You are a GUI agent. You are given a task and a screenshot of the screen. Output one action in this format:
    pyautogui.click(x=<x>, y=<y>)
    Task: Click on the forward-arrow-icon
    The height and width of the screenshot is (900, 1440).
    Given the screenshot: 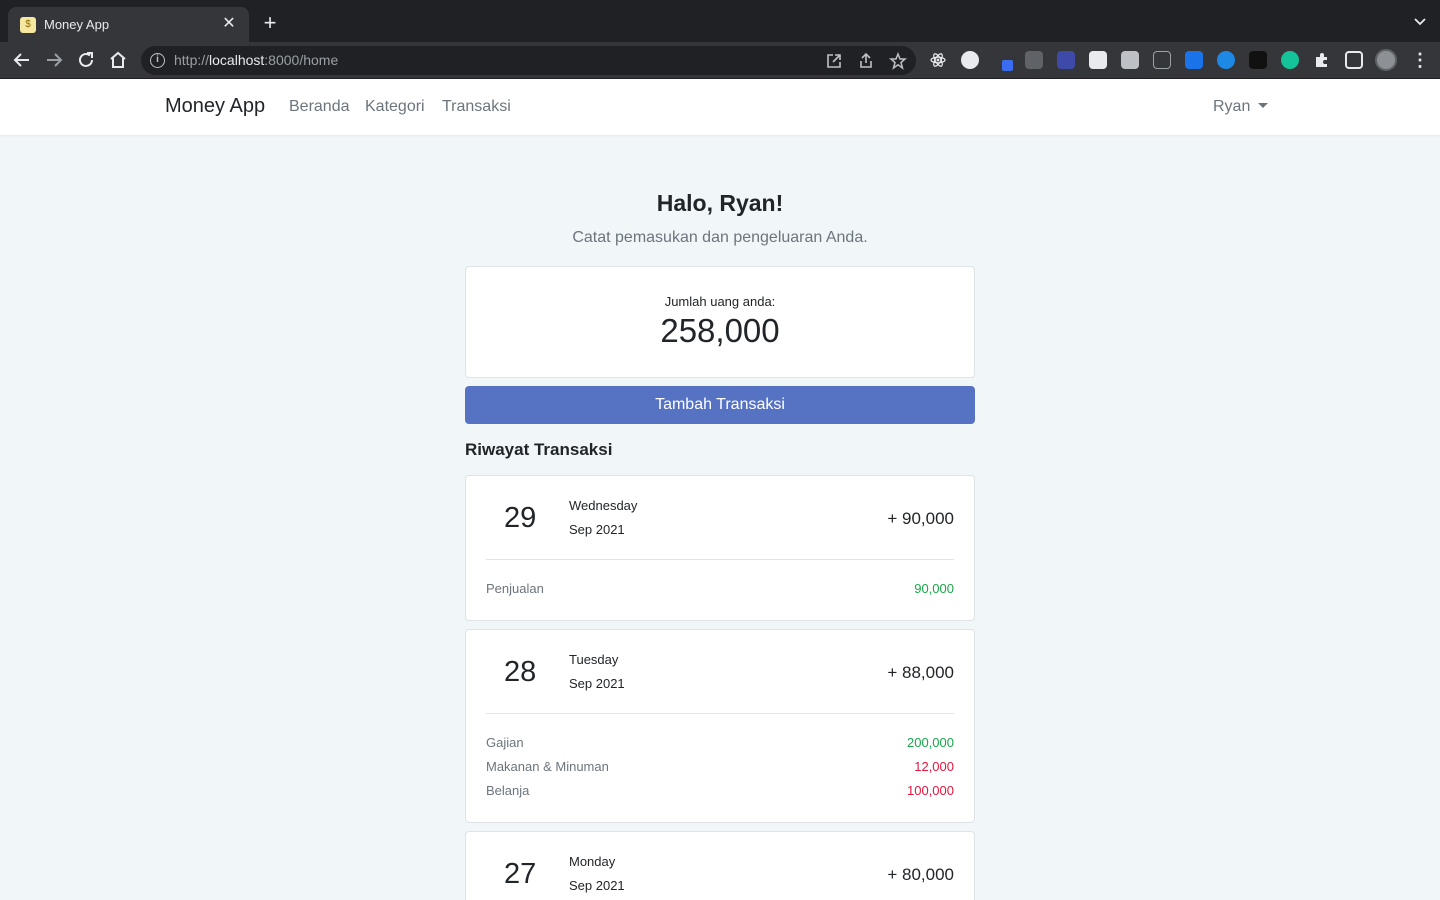 What is the action you would take?
    pyautogui.click(x=54, y=60)
    